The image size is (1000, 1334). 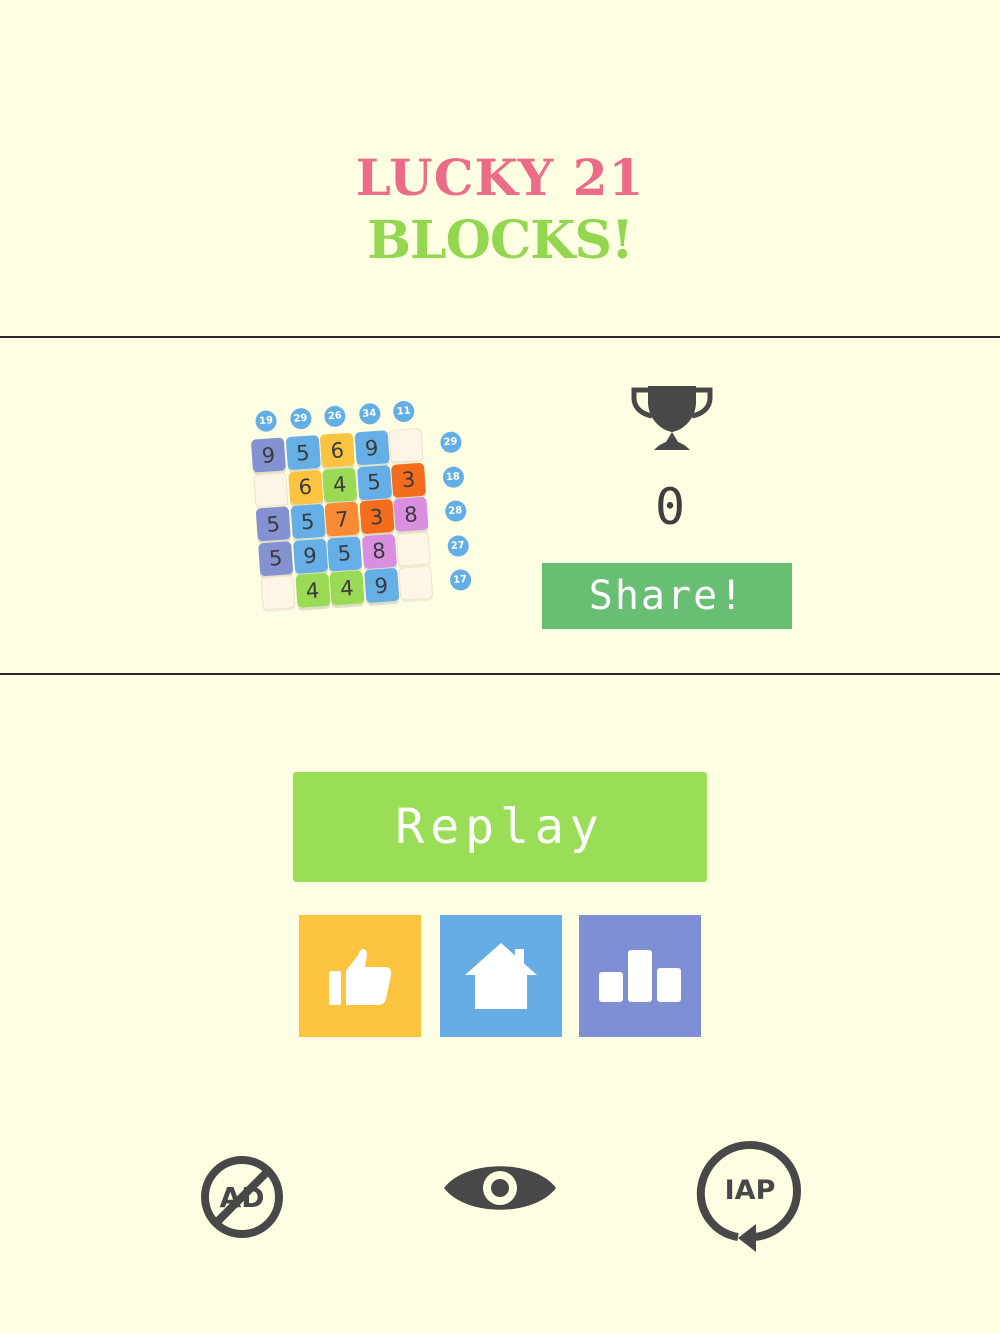 What do you see at coordinates (300, 418) in the screenshot?
I see `column-sum-badge: 29` at bounding box center [300, 418].